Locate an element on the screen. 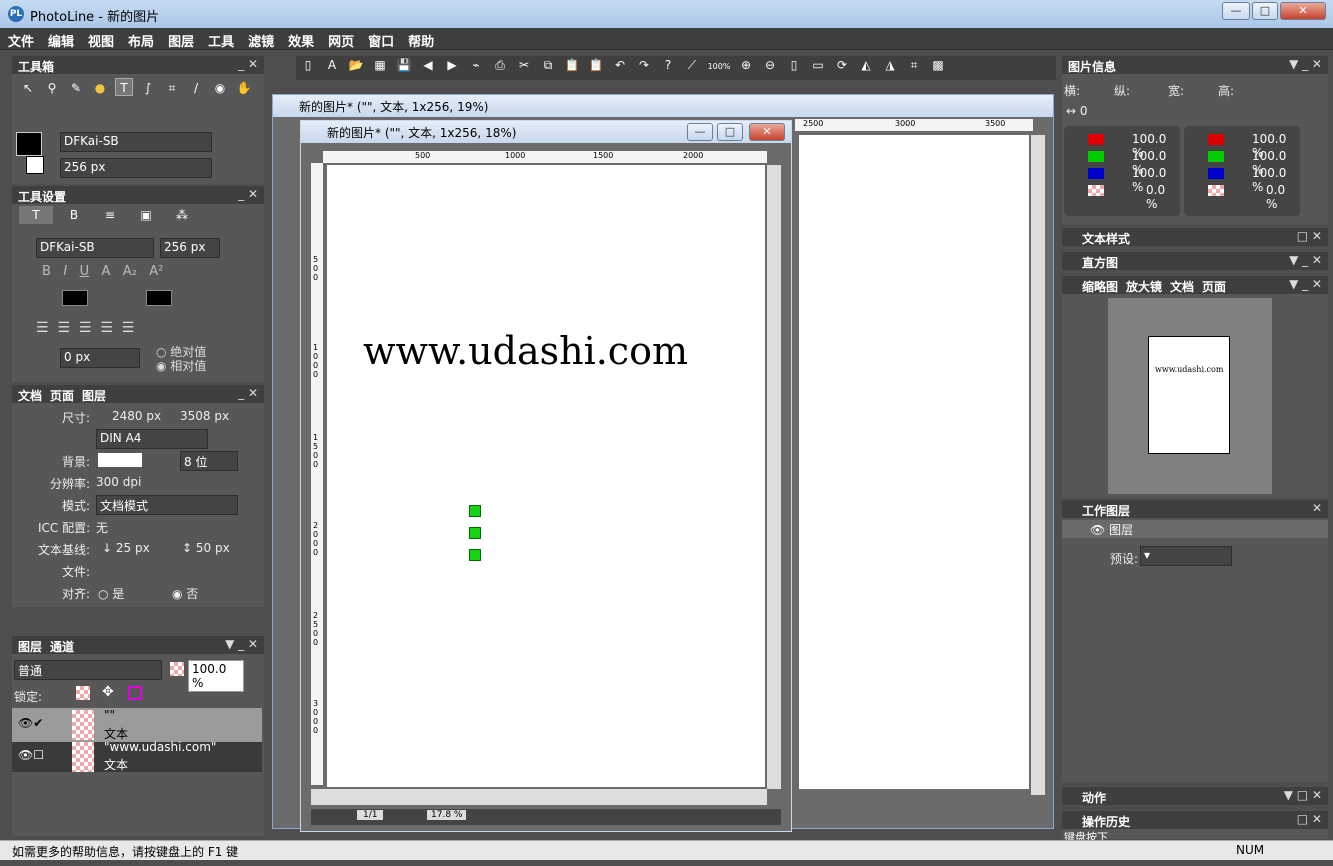 Image resolution: width=1333 pixels, height=866 pixels. radio-relative: ◉ 相对值 is located at coordinates (181, 365).